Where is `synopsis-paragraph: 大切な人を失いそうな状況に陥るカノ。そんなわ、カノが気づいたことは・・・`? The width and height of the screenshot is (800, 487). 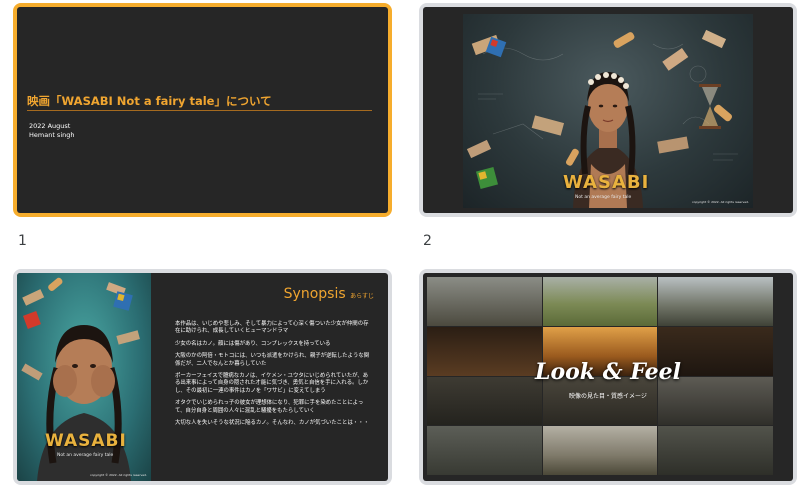
synopsis-paragraph: 大切な人を失いそうな状況に陥るカノ。そんなわ、カノが気づいたことは・・・ is located at coordinates (272, 423).